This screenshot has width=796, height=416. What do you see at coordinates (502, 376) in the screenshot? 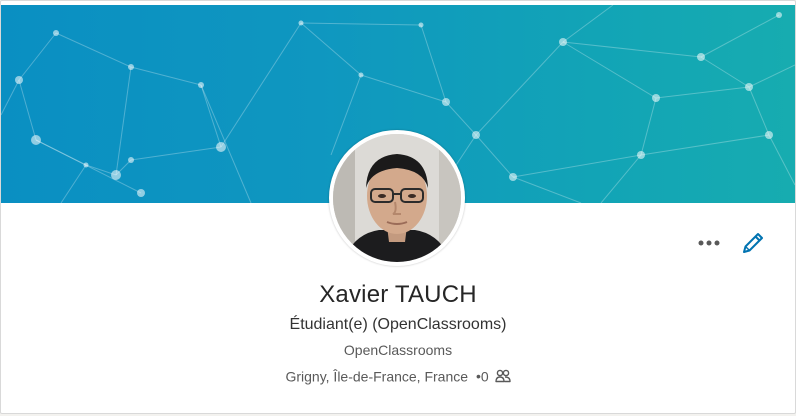
I see `people-icon` at bounding box center [502, 376].